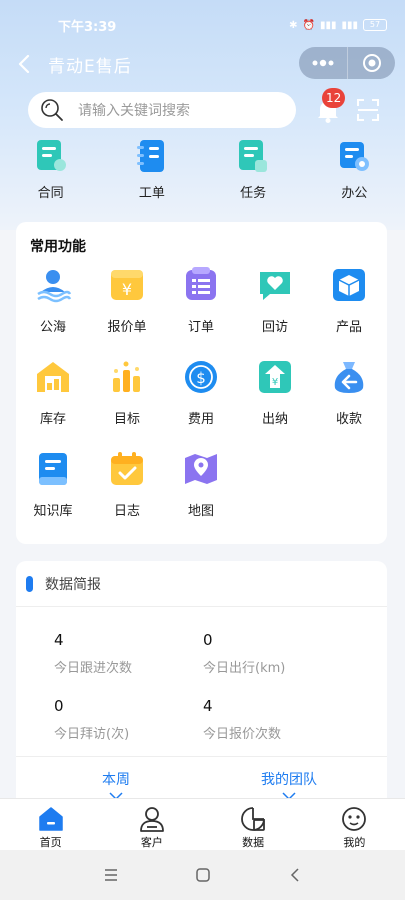  What do you see at coordinates (52, 419) in the screenshot?
I see `function-label: 库存` at bounding box center [52, 419].